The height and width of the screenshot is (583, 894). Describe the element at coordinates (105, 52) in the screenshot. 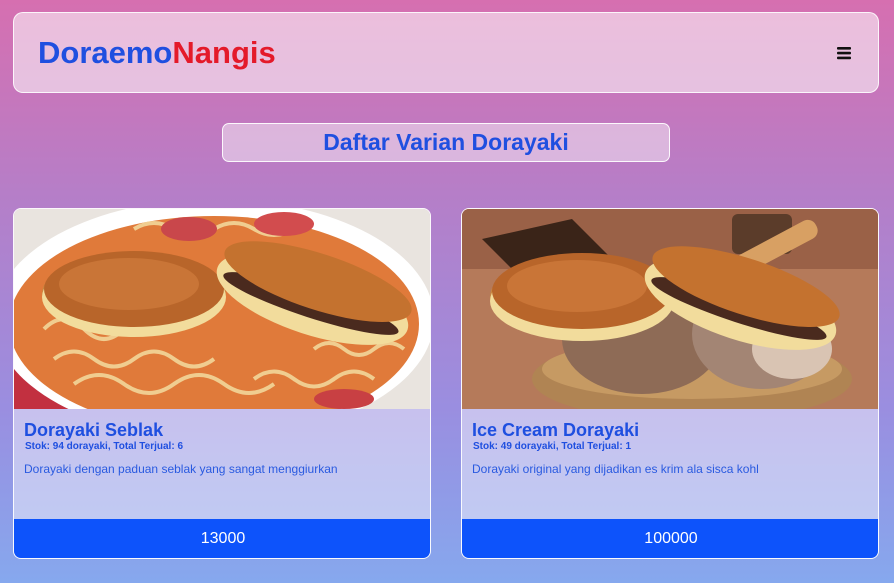

I see `brand-name-part1: Doraemo` at that location.